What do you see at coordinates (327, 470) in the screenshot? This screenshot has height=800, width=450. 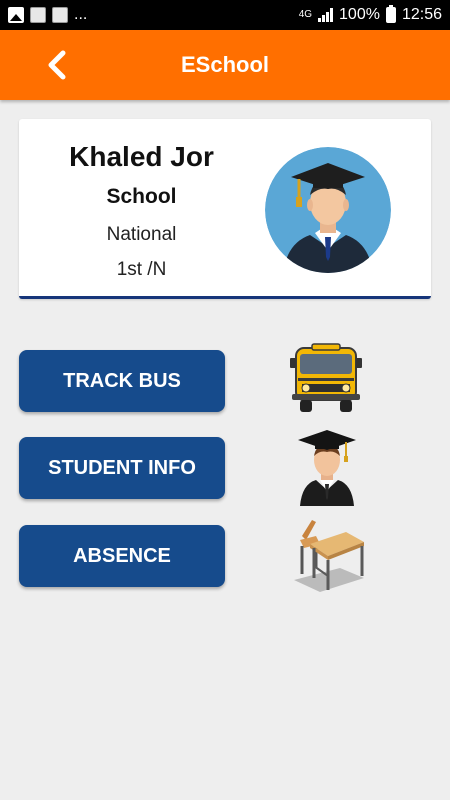 I see `graduate-icon` at bounding box center [327, 470].